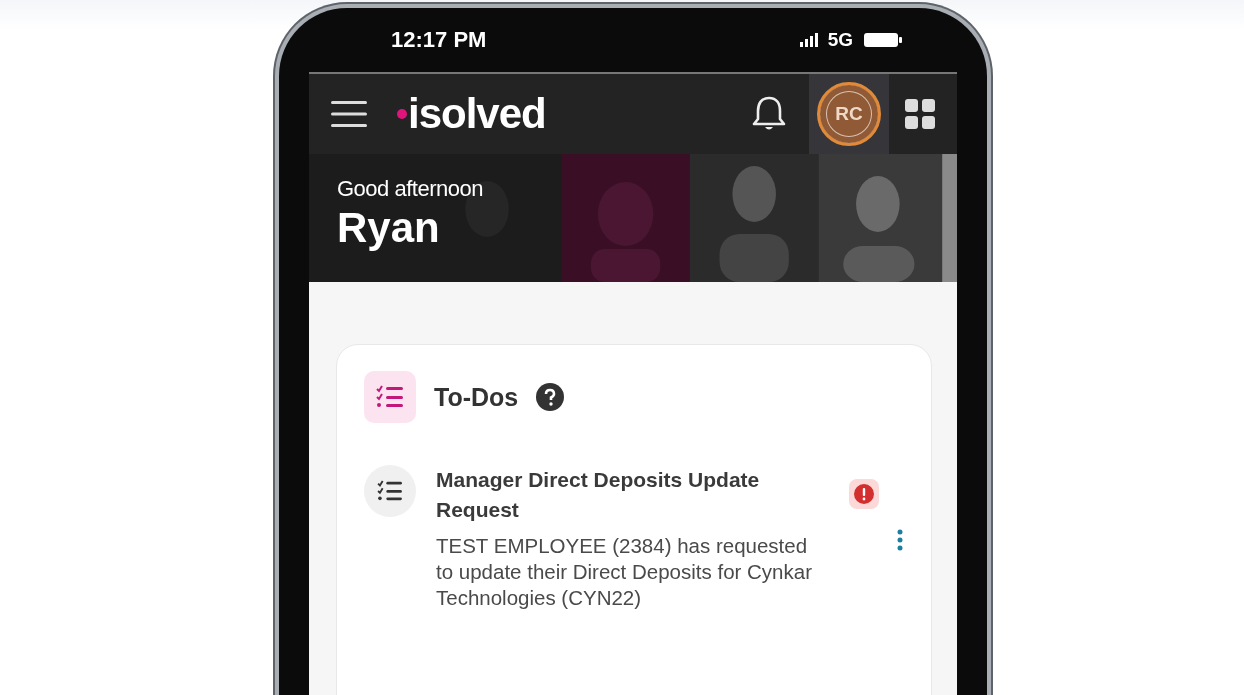 The image size is (1244, 695). Describe the element at coordinates (920, 114) in the screenshot. I see `apps-grid-icon` at that location.